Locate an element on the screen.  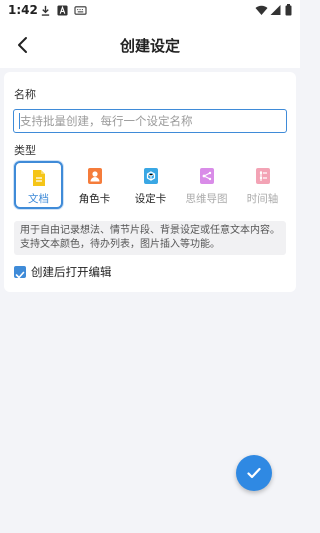
signal-icon is located at coordinates (275, 10).